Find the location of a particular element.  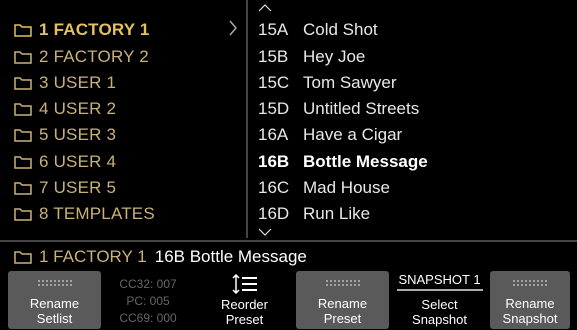

preset-name: Bottle Message is located at coordinates (365, 161).